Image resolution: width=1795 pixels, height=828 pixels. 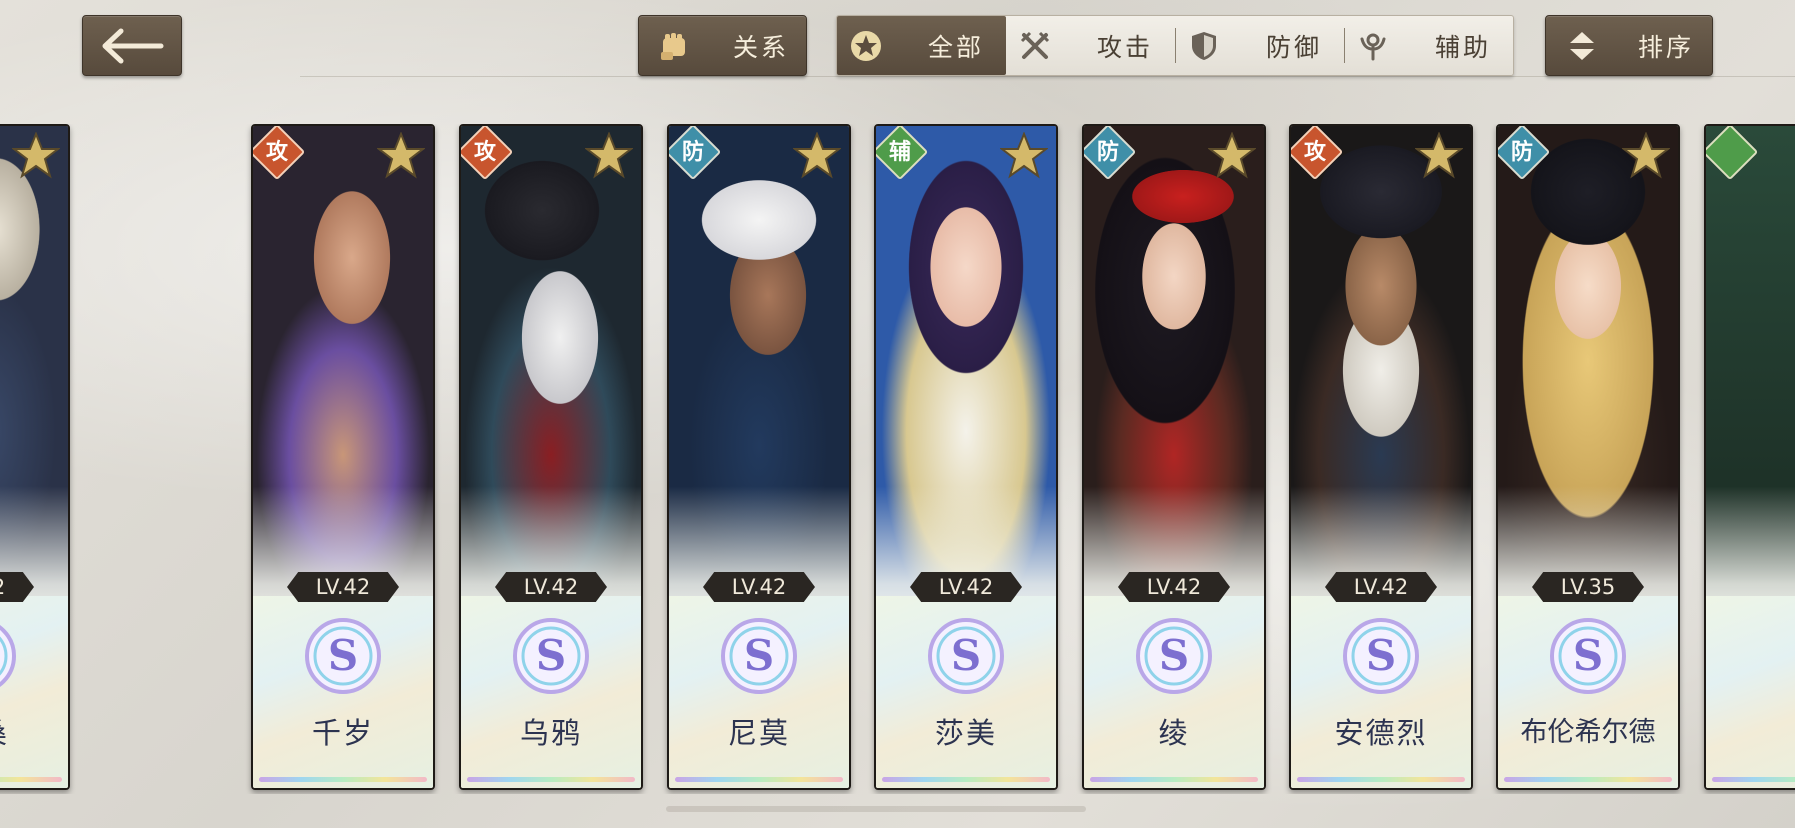 What do you see at coordinates (1629, 45) in the screenshot?
I see `sort-button: 排序` at bounding box center [1629, 45].